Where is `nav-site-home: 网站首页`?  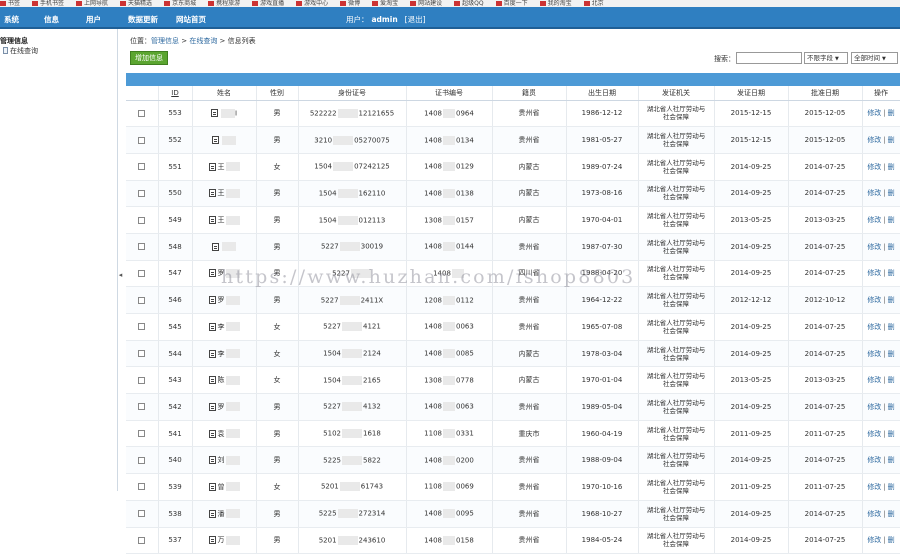 nav-site-home: 网站首页 is located at coordinates (191, 19).